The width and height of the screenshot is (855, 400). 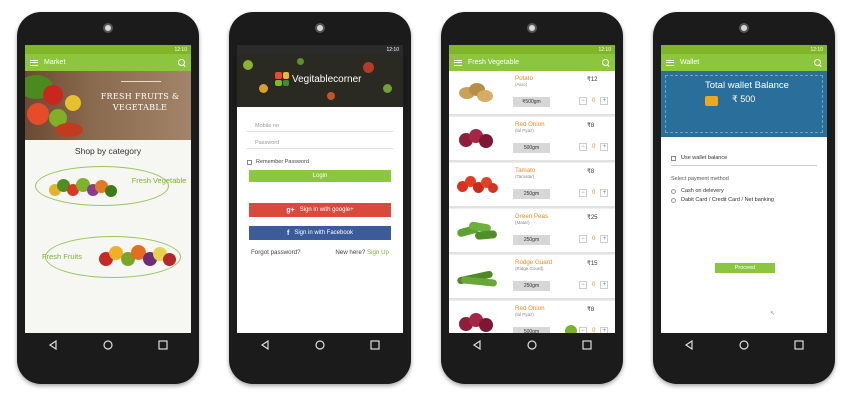 What do you see at coordinates (530, 308) in the screenshot?
I see `product-name: Red Onion` at bounding box center [530, 308].